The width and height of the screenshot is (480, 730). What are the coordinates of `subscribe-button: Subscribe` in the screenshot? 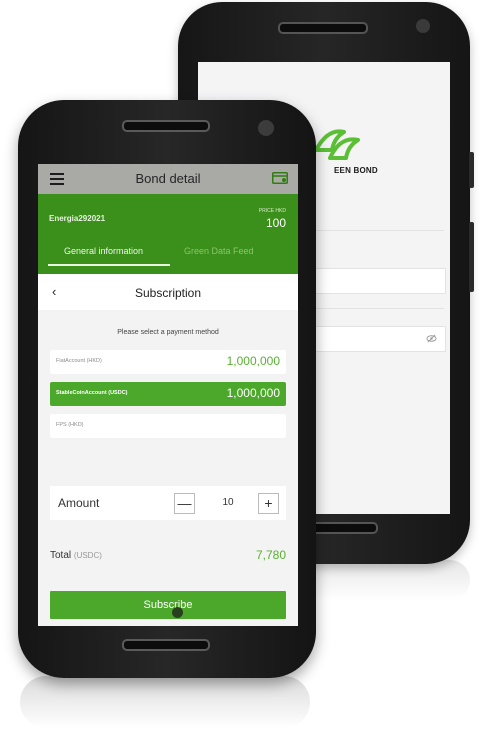 It's located at (168, 605).